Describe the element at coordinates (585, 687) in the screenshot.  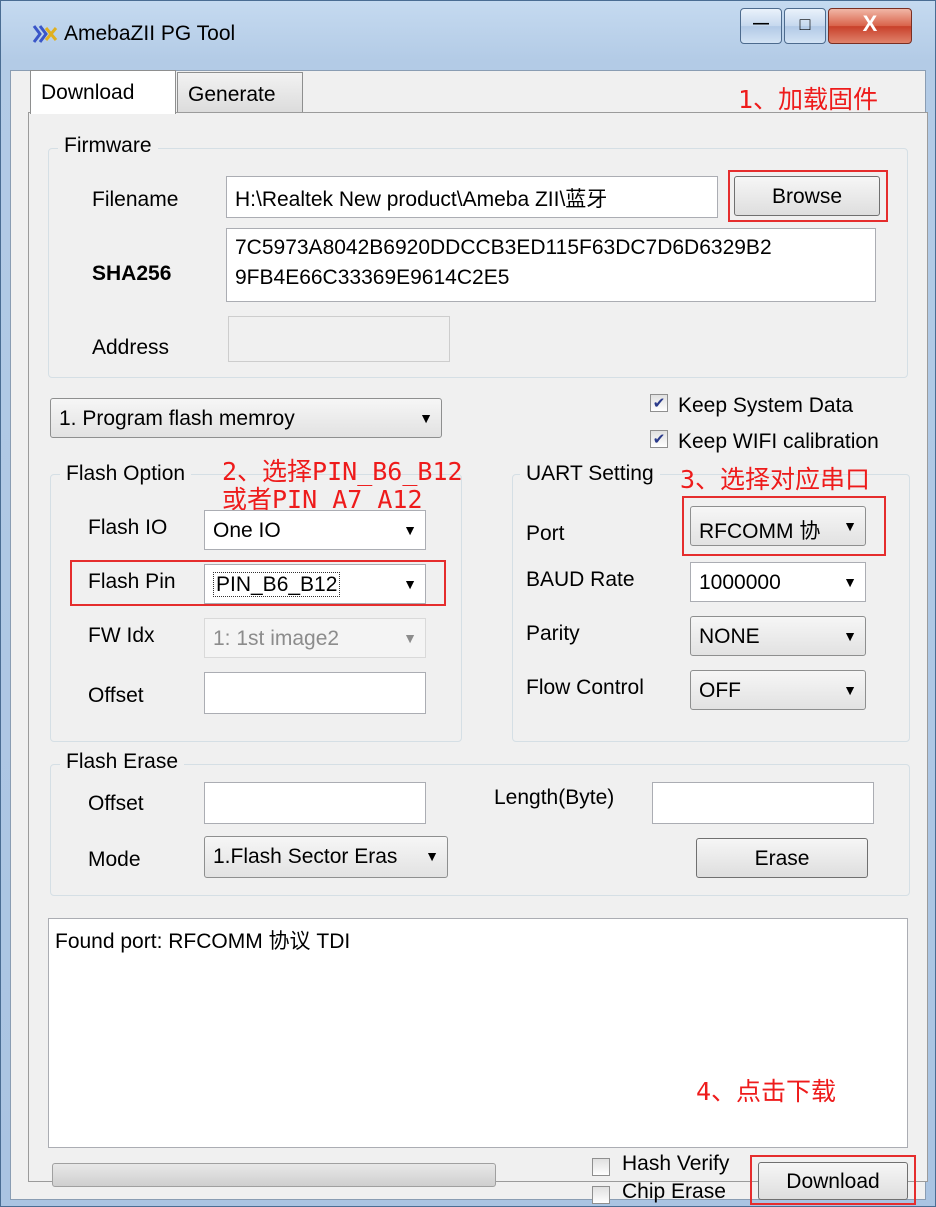
I see `flow-control-label: Flow Control` at that location.